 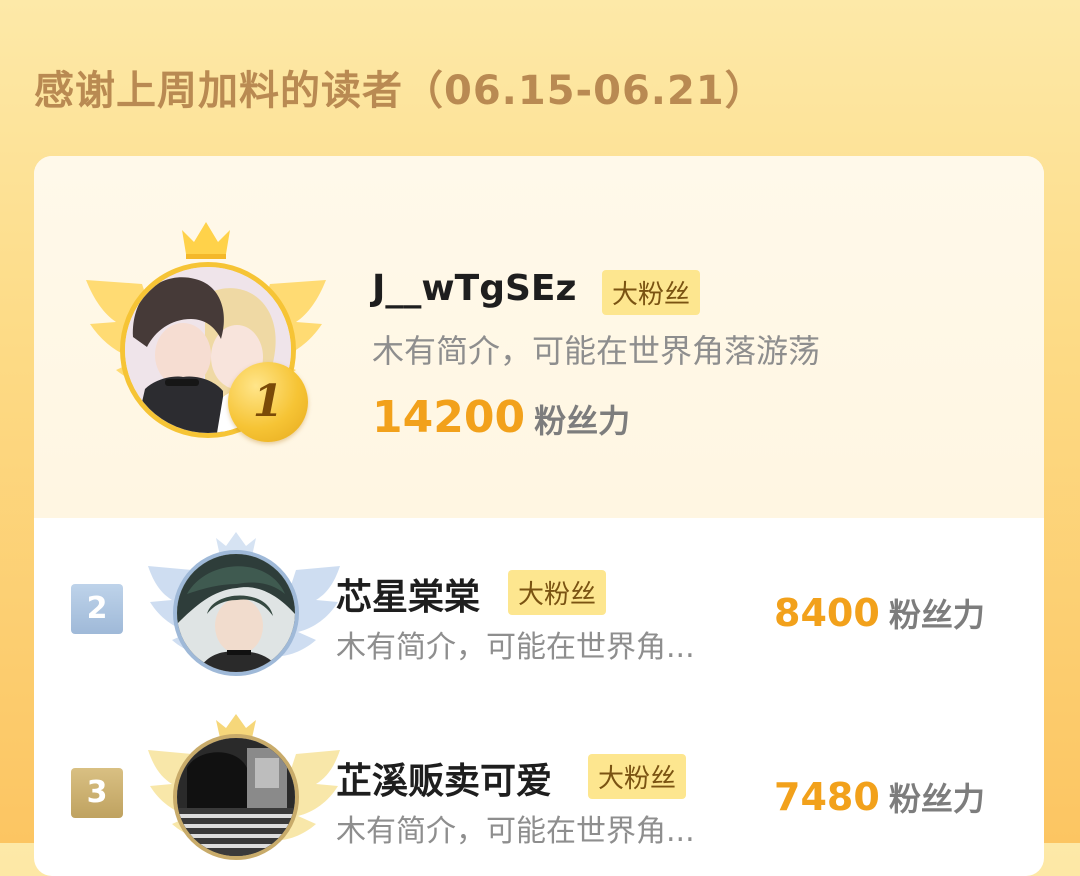 What do you see at coordinates (268, 402) in the screenshot?
I see `rank-badge-icon: 1` at bounding box center [268, 402].